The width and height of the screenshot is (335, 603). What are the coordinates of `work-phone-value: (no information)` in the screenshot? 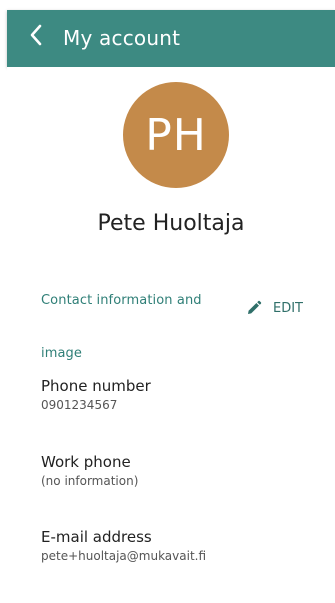 It's located at (90, 481).